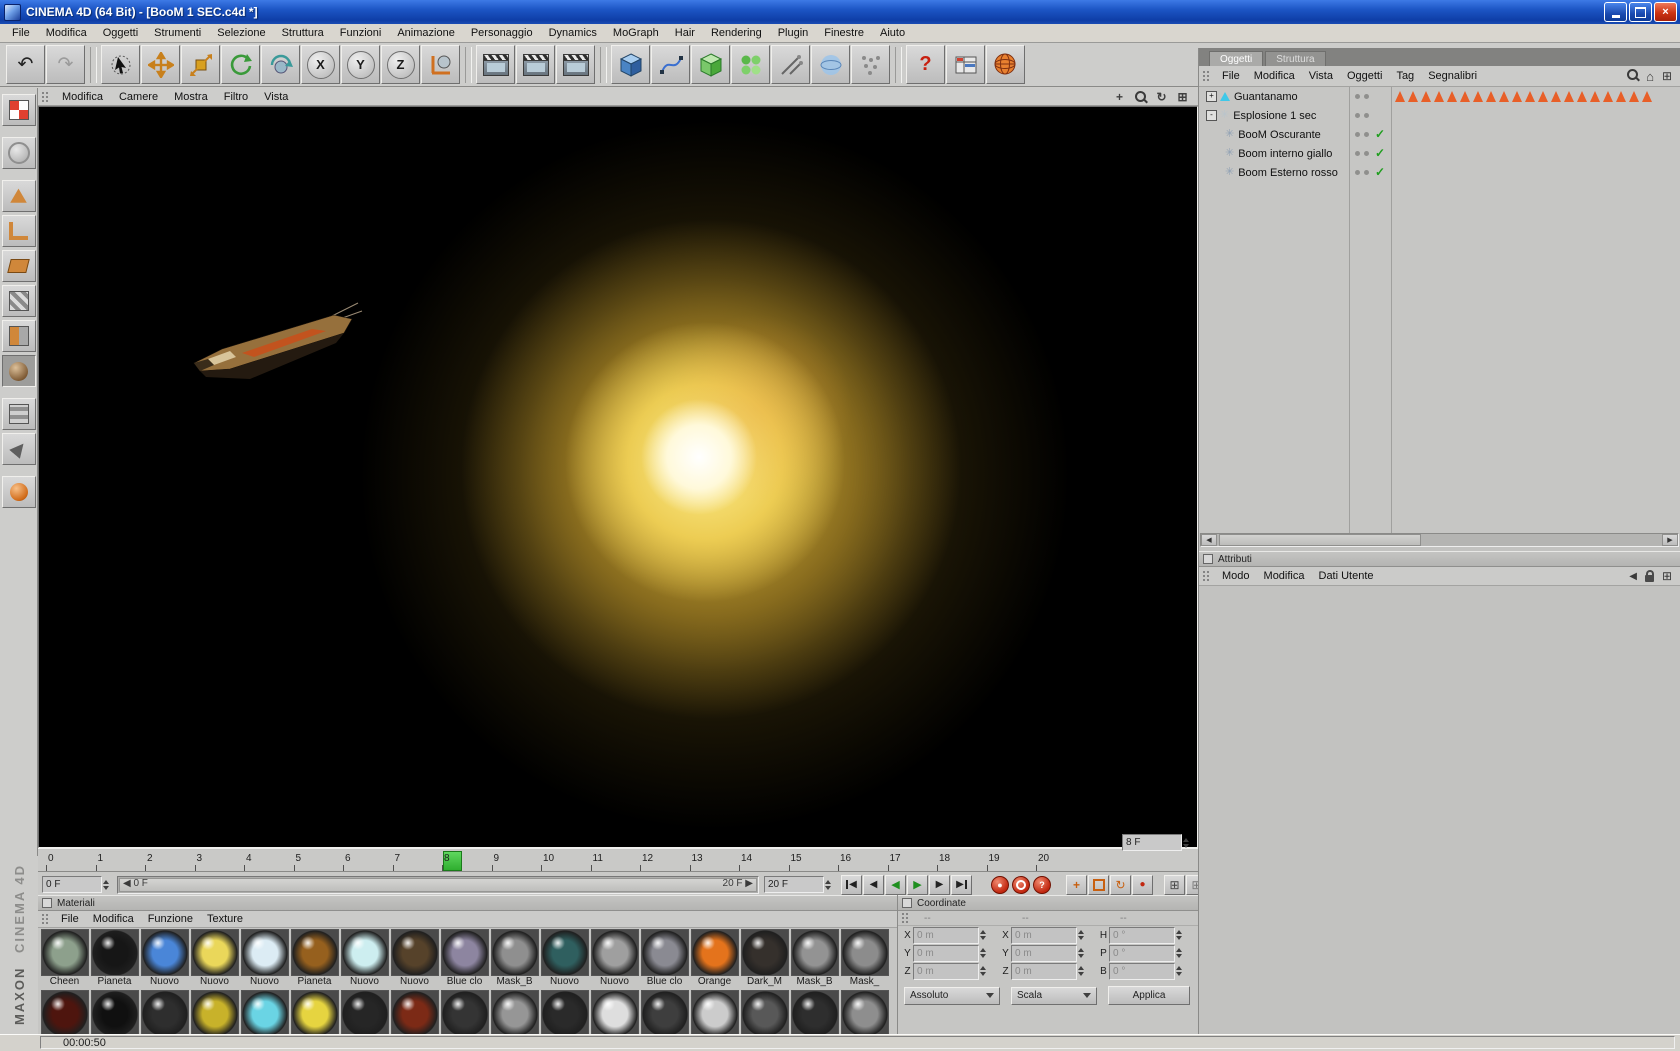 The width and height of the screenshot is (1680, 1051). Describe the element at coordinates (1274, 116) in the screenshot. I see `object-label: Esplosione 1 sec` at that location.